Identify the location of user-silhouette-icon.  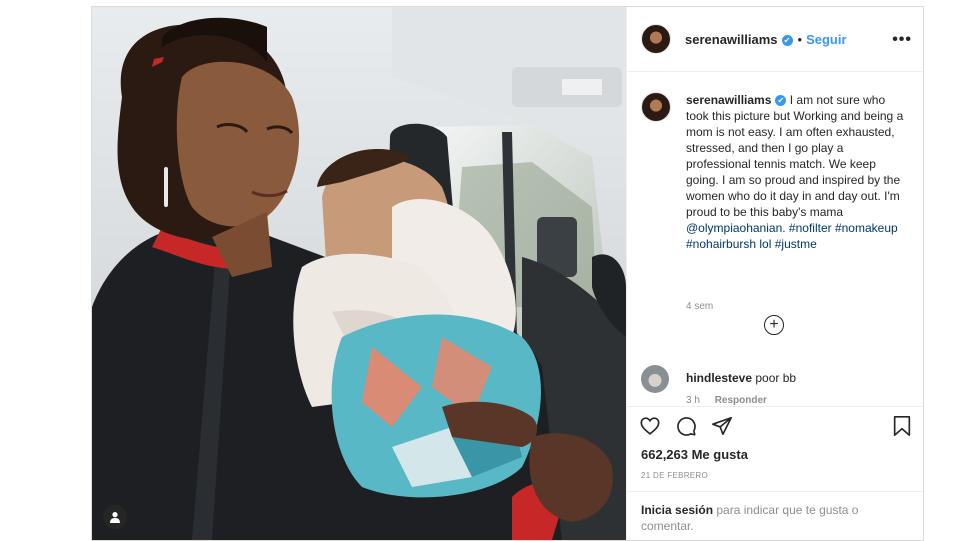
(115, 517).